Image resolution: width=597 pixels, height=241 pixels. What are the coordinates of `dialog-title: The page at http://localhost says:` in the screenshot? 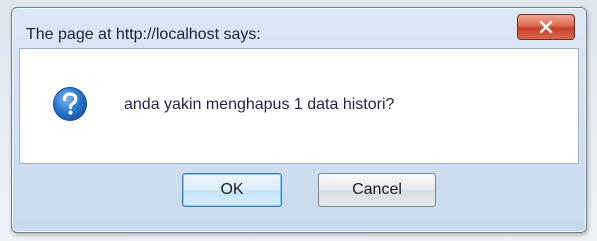 It's located at (143, 34).